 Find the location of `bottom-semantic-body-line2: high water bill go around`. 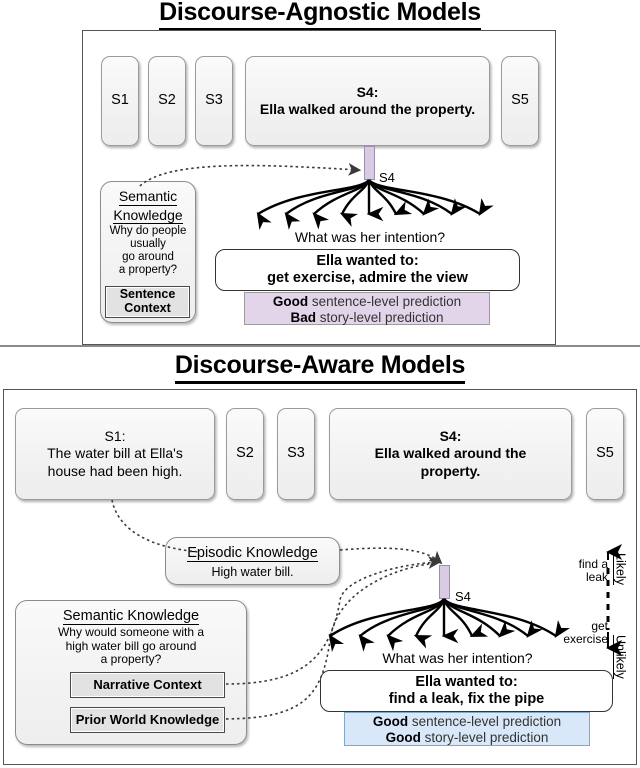

bottom-semantic-body-line2: high water bill go around is located at coordinates (131, 645).